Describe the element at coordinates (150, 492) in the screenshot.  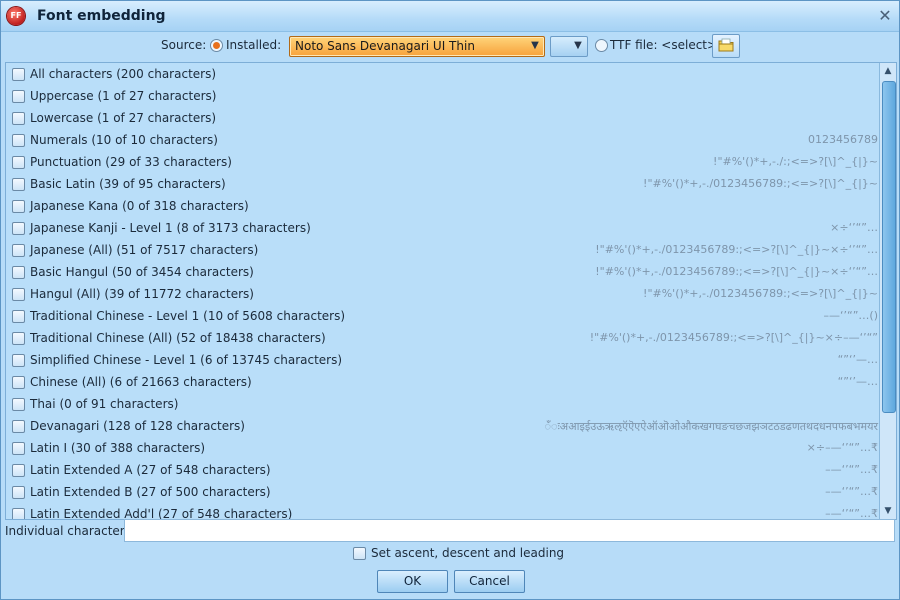
I see `row-label: Latin Extended B (27 of 500 characters)` at that location.